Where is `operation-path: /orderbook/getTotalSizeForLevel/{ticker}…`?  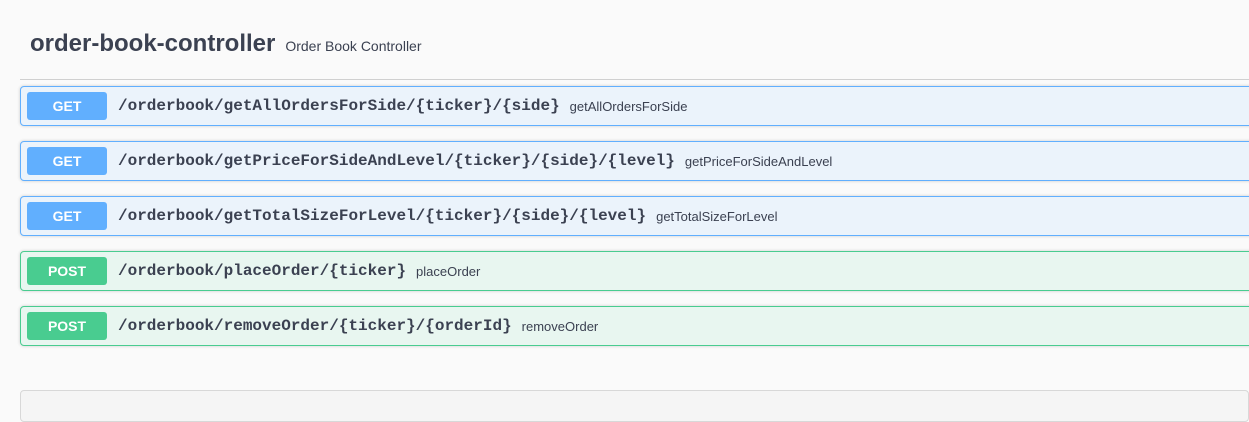 operation-path: /orderbook/getTotalSizeForLevel/{ticker}… is located at coordinates (382, 216).